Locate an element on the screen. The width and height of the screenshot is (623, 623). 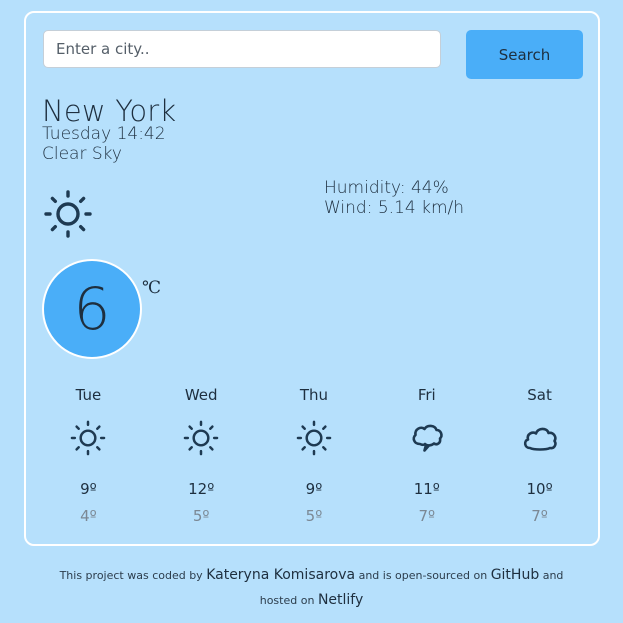
forecast-day: Sat 10º 7º is located at coordinates (539, 461).